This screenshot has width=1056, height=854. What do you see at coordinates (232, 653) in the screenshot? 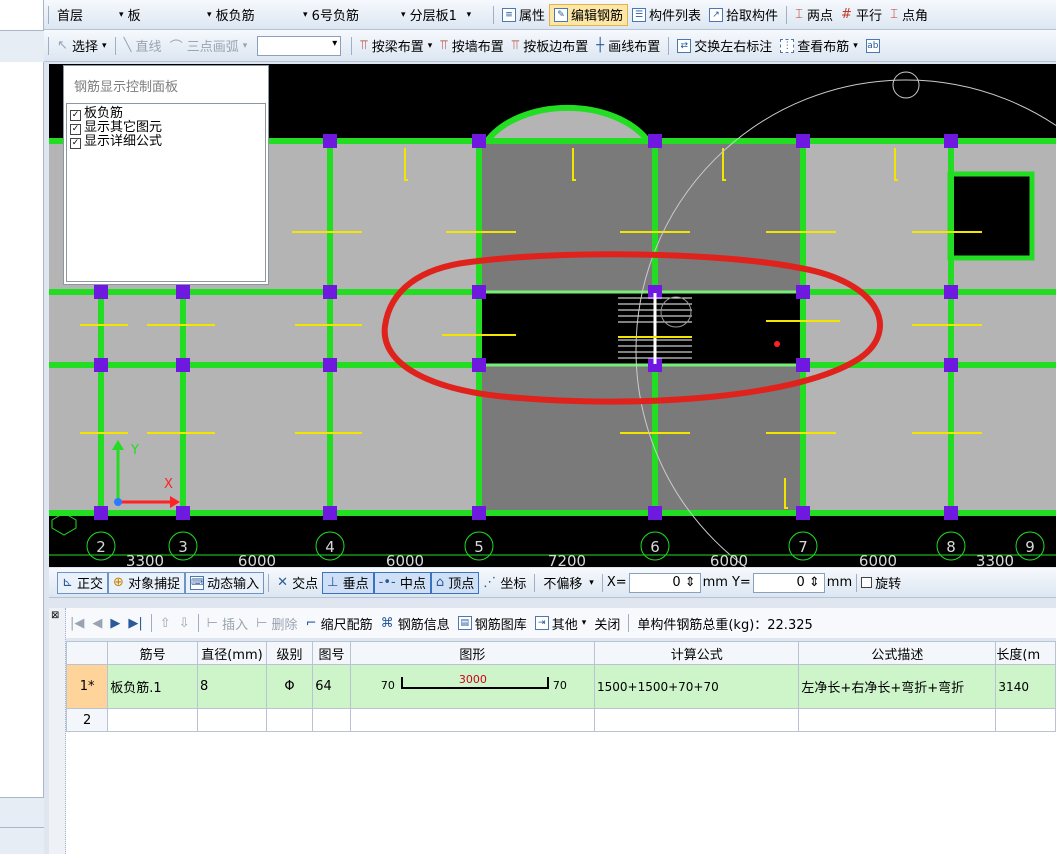
I see `column-header: 直径(mm)` at bounding box center [232, 653].